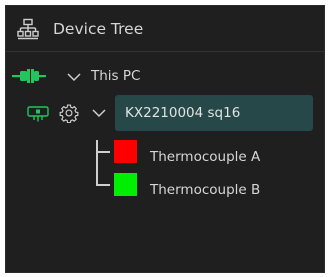  Describe the element at coordinates (205, 157) in the screenshot. I see `channel-label: Thermocouple A` at that location.